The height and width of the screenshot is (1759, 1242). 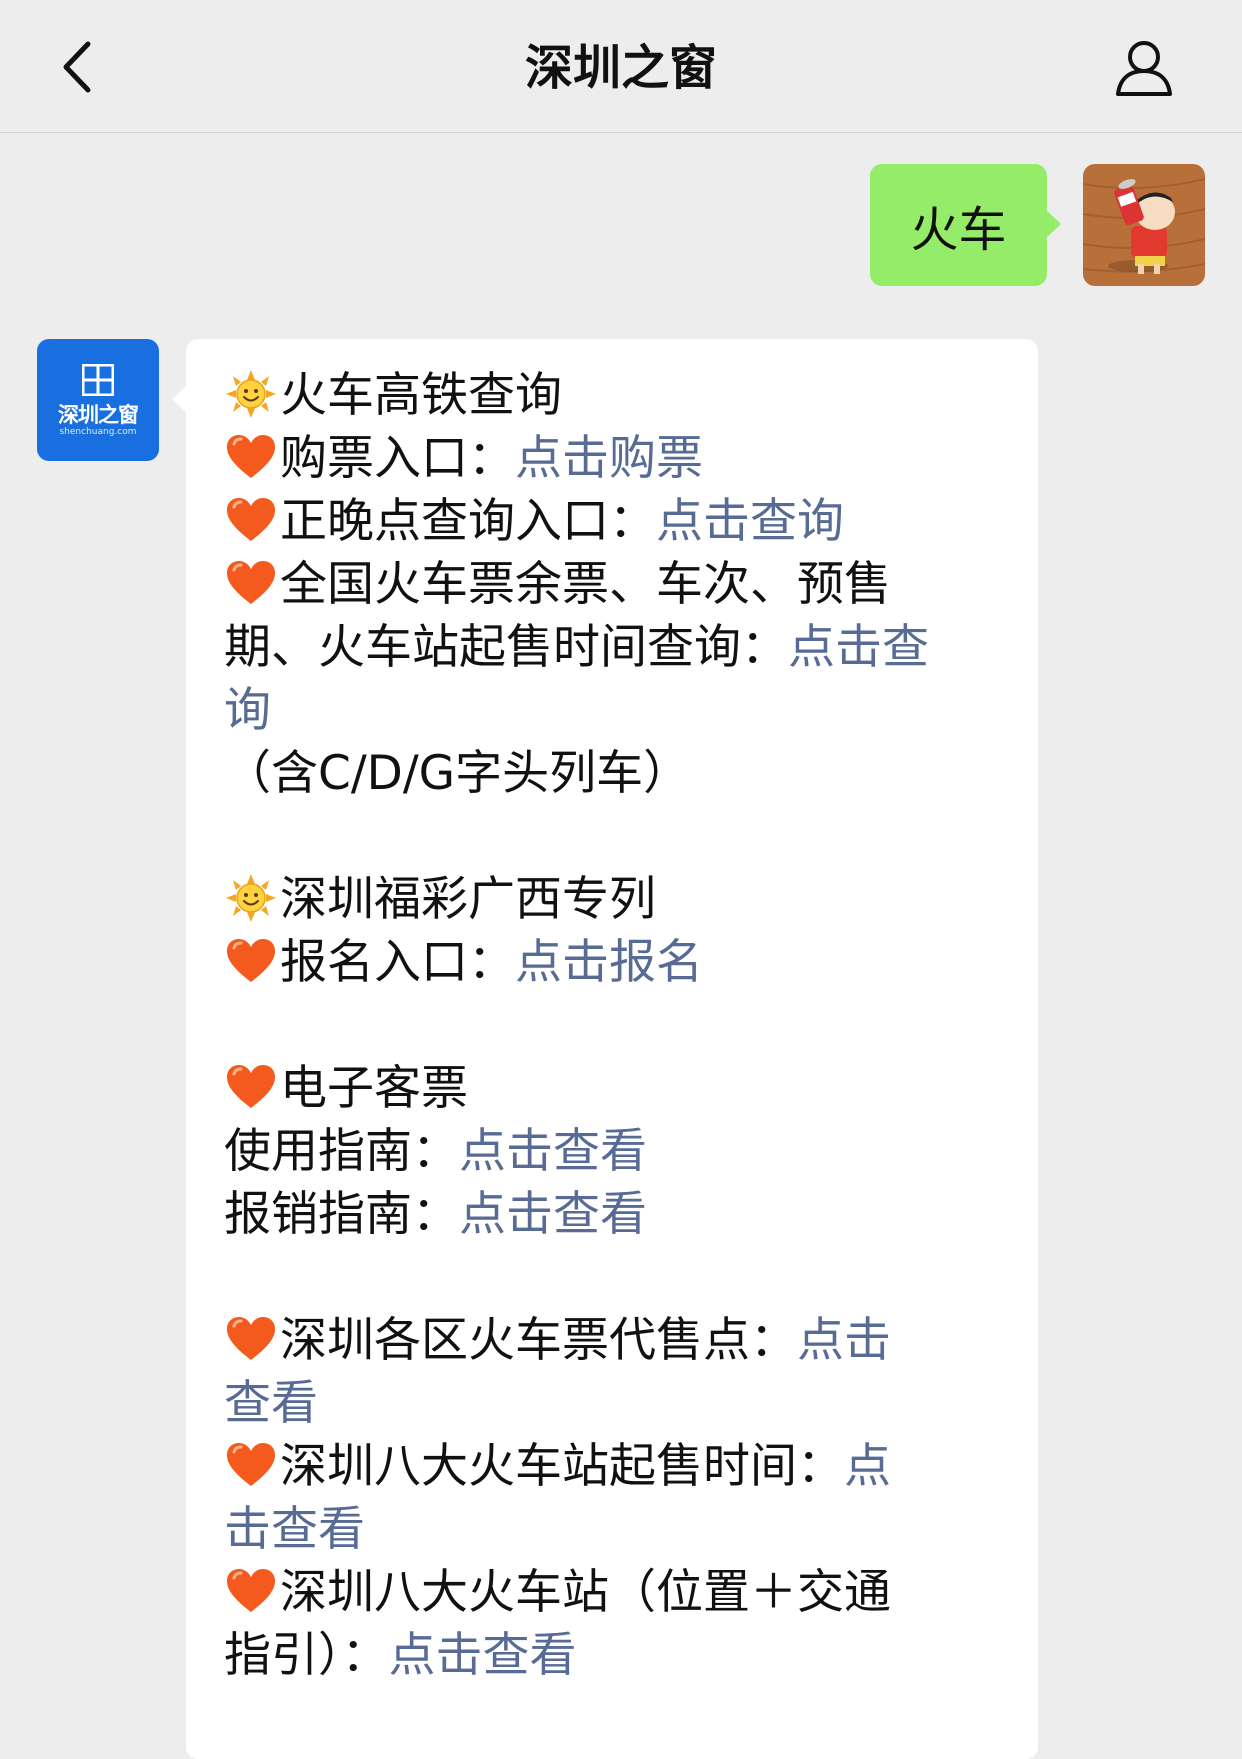 What do you see at coordinates (98, 415) in the screenshot?
I see `avatar-logo-text: 深圳之窗` at bounding box center [98, 415].